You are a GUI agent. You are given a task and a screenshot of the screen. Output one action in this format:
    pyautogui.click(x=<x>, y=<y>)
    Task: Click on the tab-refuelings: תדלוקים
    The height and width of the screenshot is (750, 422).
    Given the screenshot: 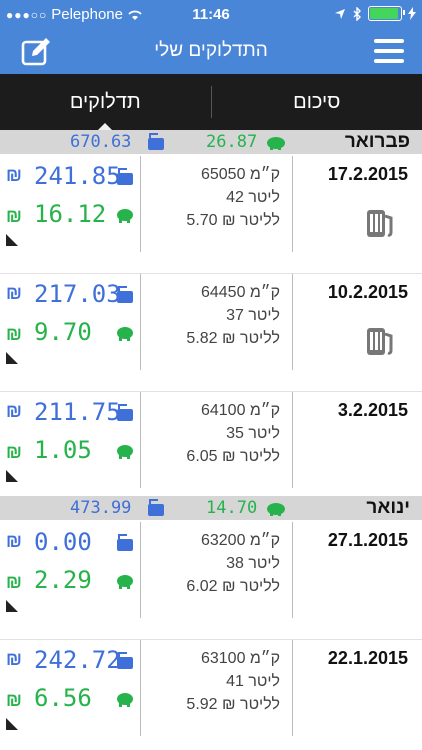 What is the action you would take?
    pyautogui.click(x=105, y=102)
    